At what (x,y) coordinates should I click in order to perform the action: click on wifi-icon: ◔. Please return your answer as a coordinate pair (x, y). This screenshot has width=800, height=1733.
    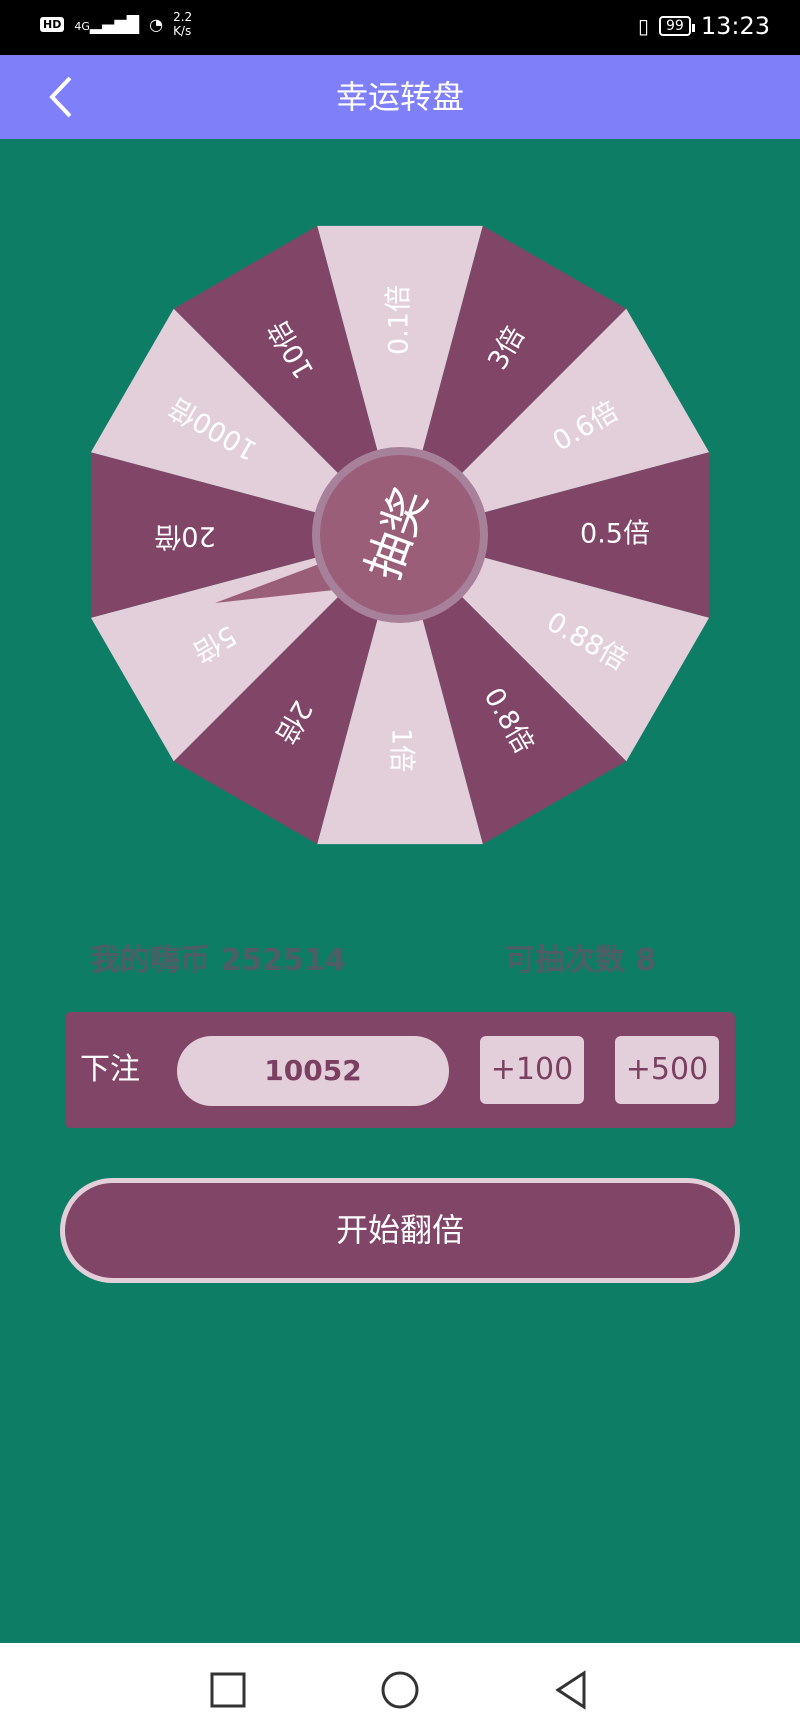
    Looking at the image, I should click on (156, 24).